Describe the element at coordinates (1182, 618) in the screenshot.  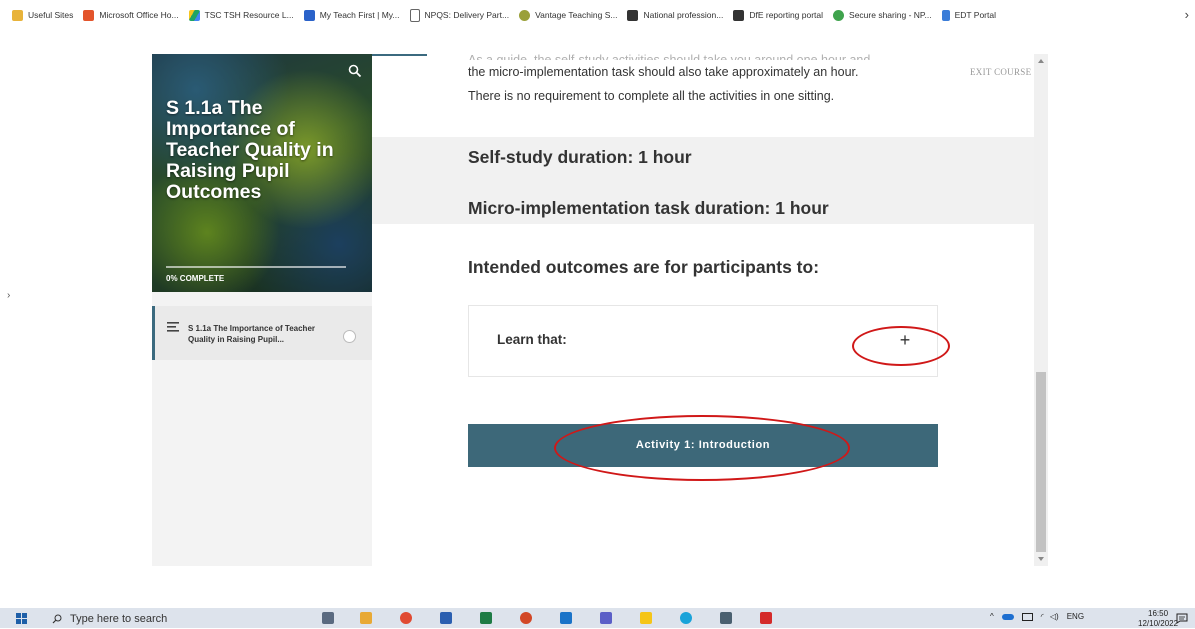
I see `notification-icon` at that location.